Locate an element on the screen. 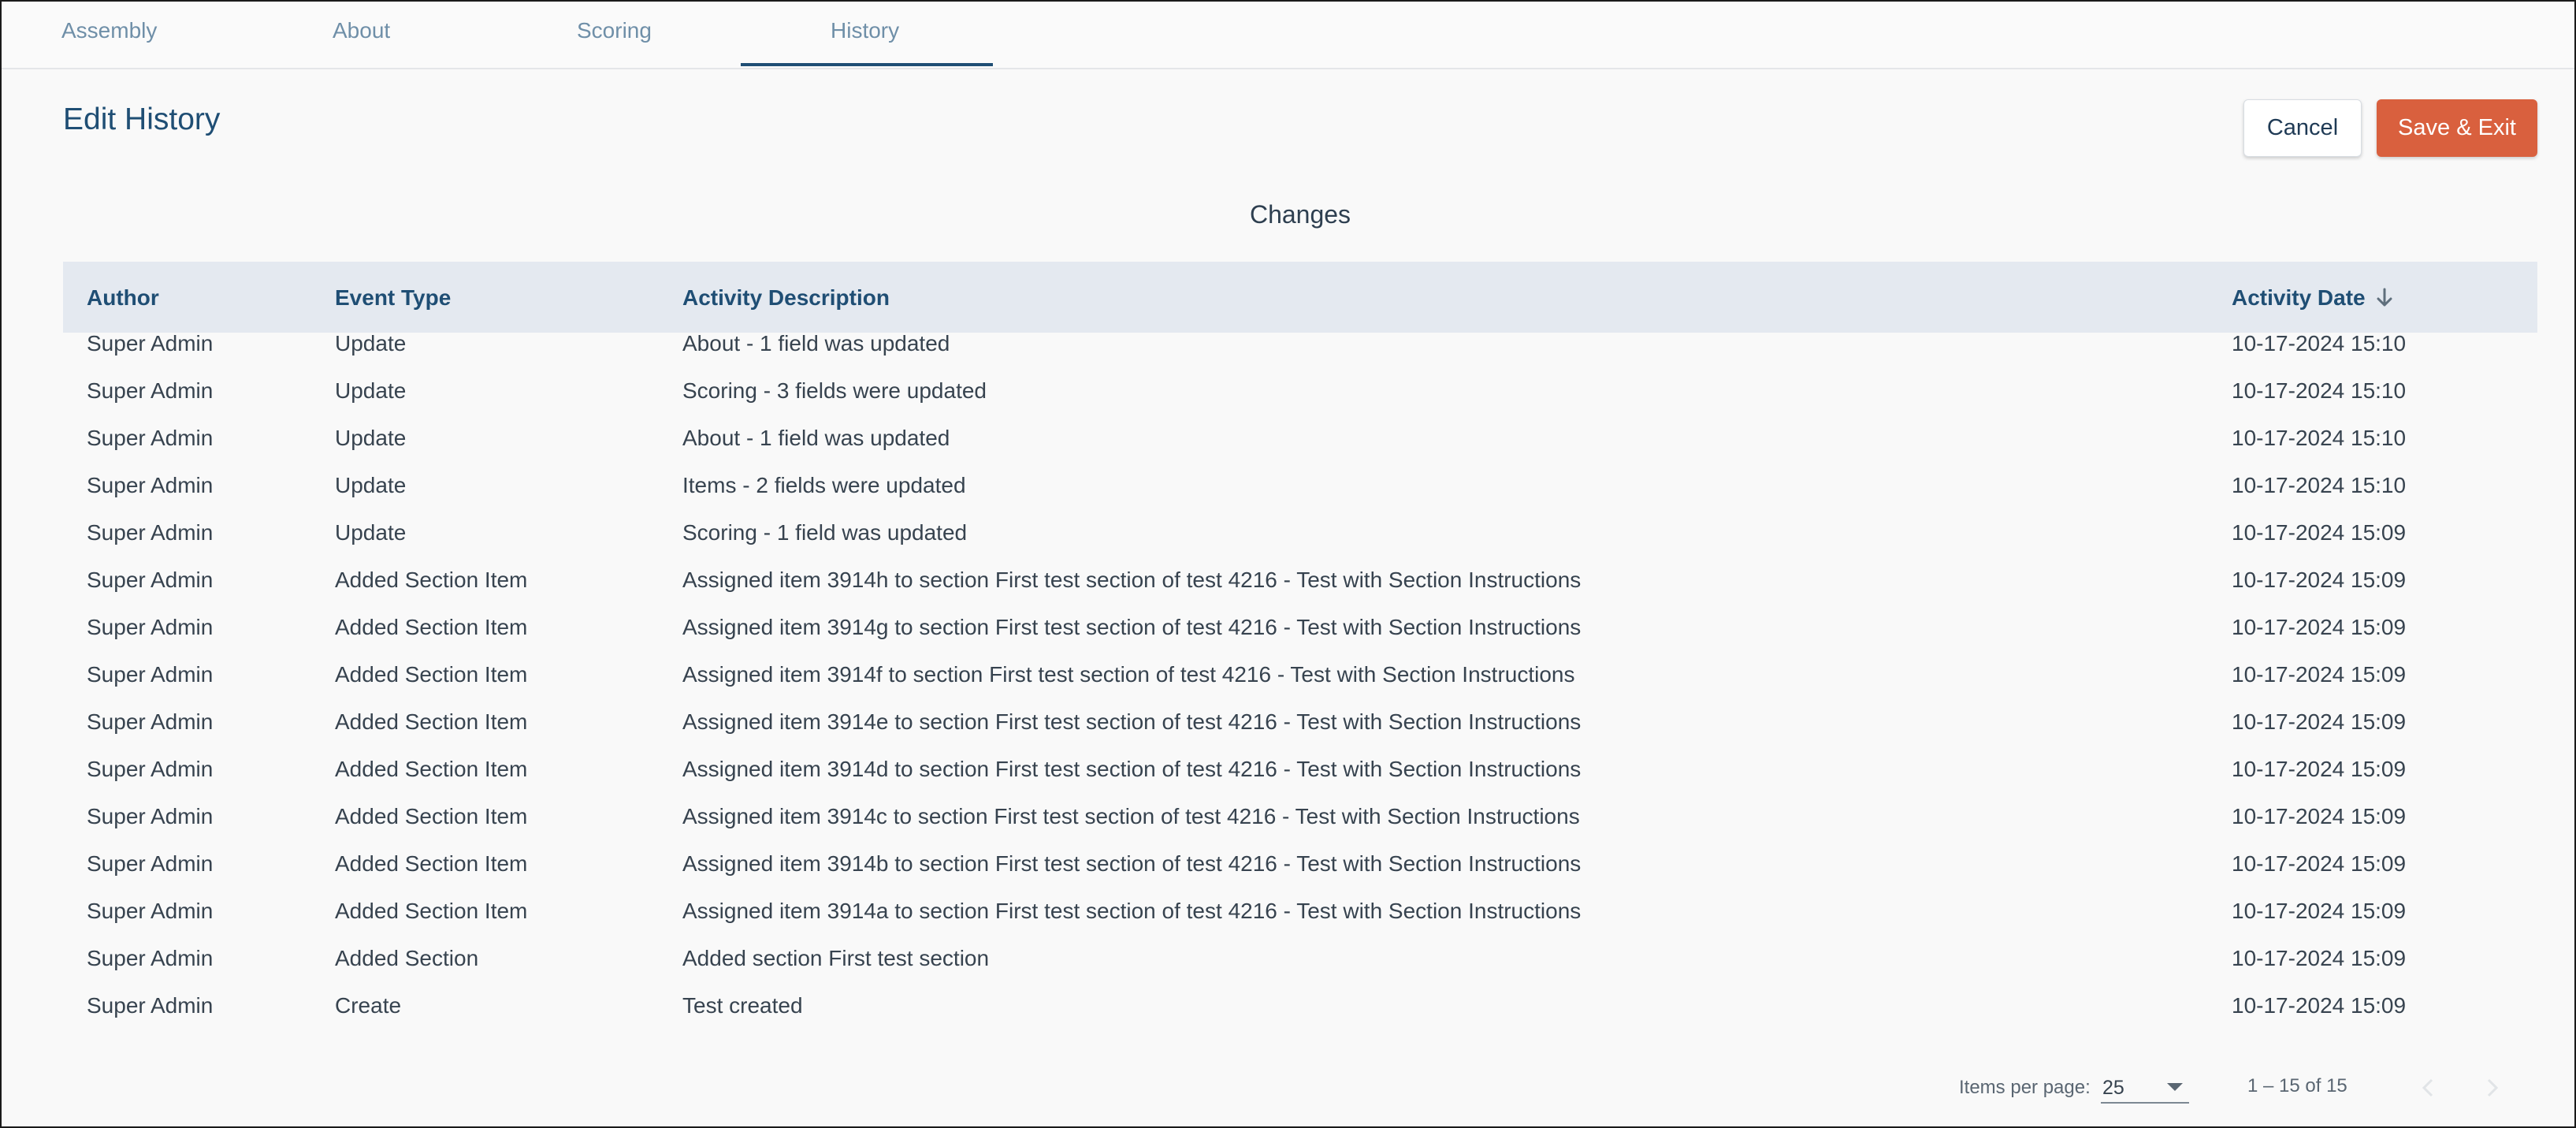 The image size is (2576, 1128). tab-label: Scoring is located at coordinates (614, 30).